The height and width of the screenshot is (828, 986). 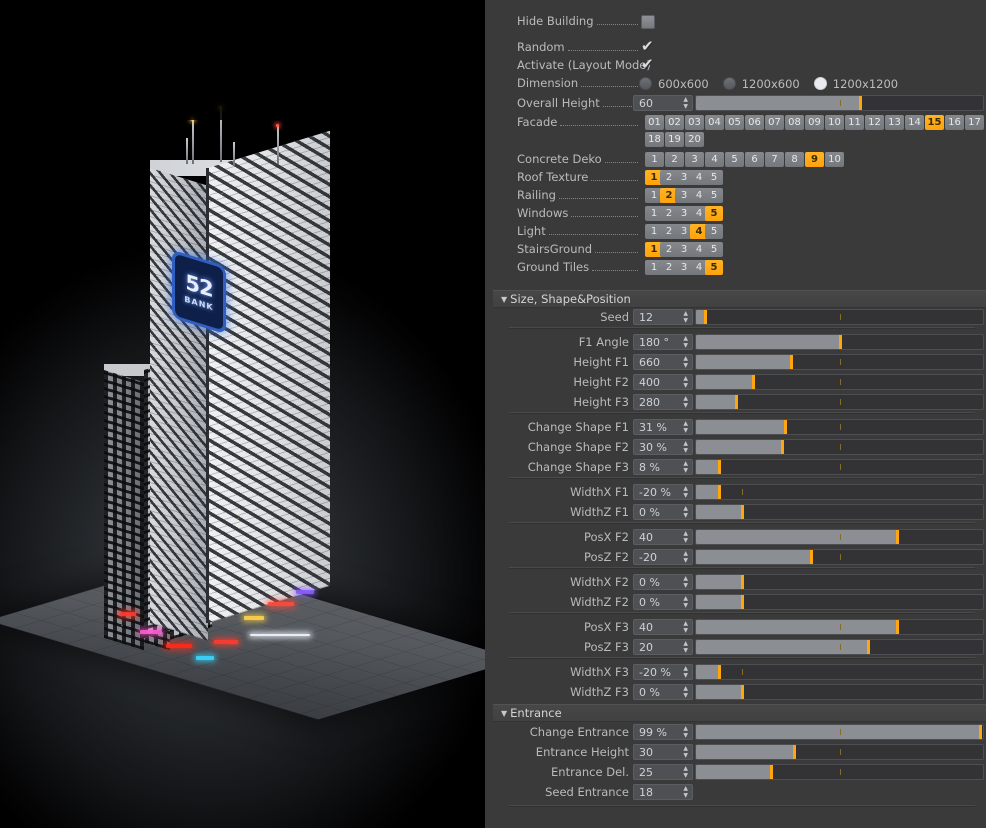 What do you see at coordinates (663, 492) in the screenshot?
I see `numeric-field-size-8: -20 % ▲ ▼` at bounding box center [663, 492].